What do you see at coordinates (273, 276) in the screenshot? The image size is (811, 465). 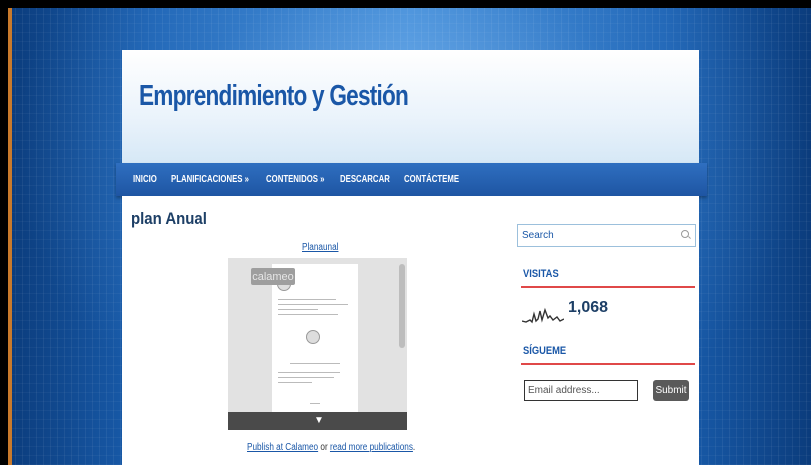 I see `calameo-logo: calameo` at bounding box center [273, 276].